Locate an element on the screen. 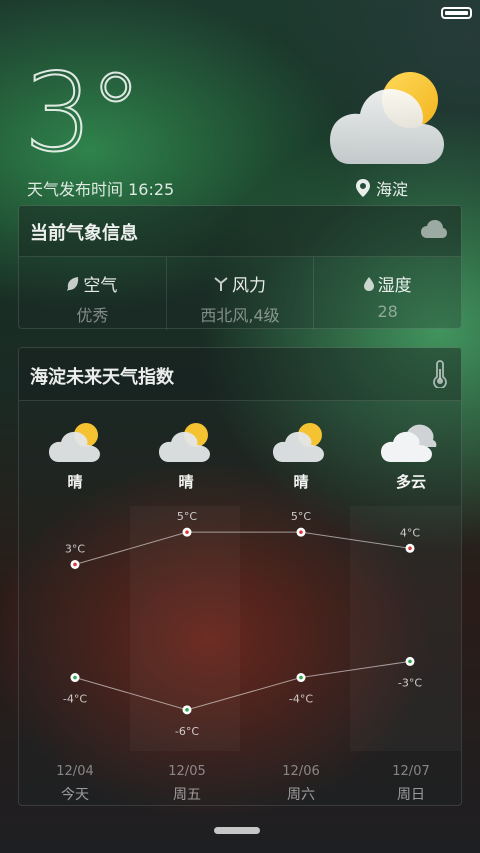  forecast-weekday: 今天 is located at coordinates (75, 795).